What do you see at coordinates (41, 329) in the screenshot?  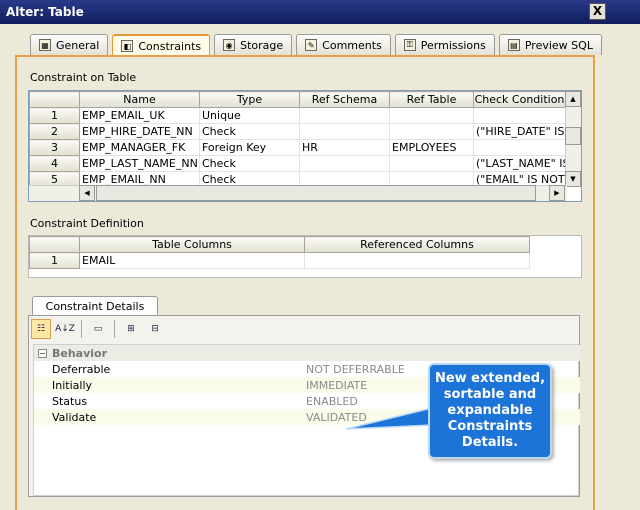 I see `categorized-icon: ☷` at bounding box center [41, 329].